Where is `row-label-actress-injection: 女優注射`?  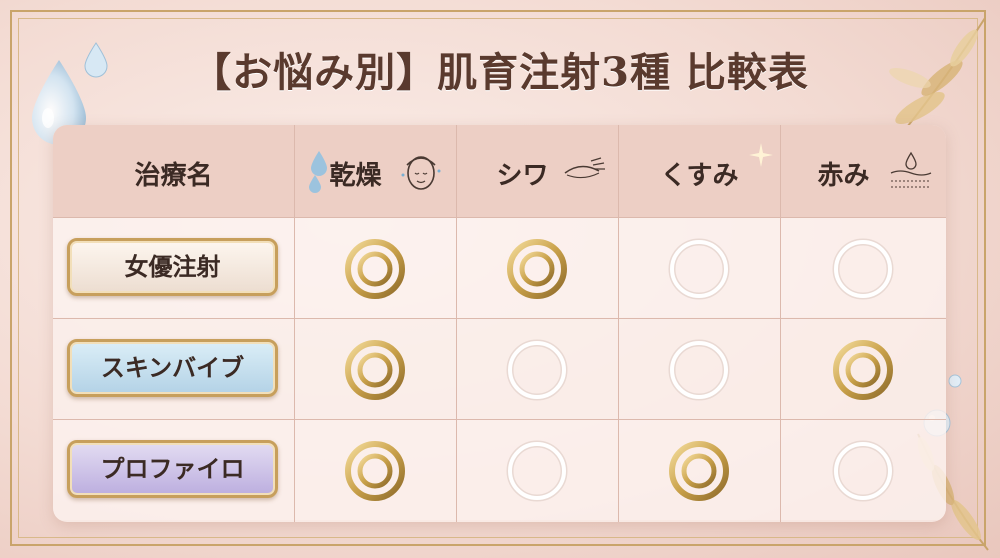
row-label-actress-injection: 女優注射 is located at coordinates (172, 267).